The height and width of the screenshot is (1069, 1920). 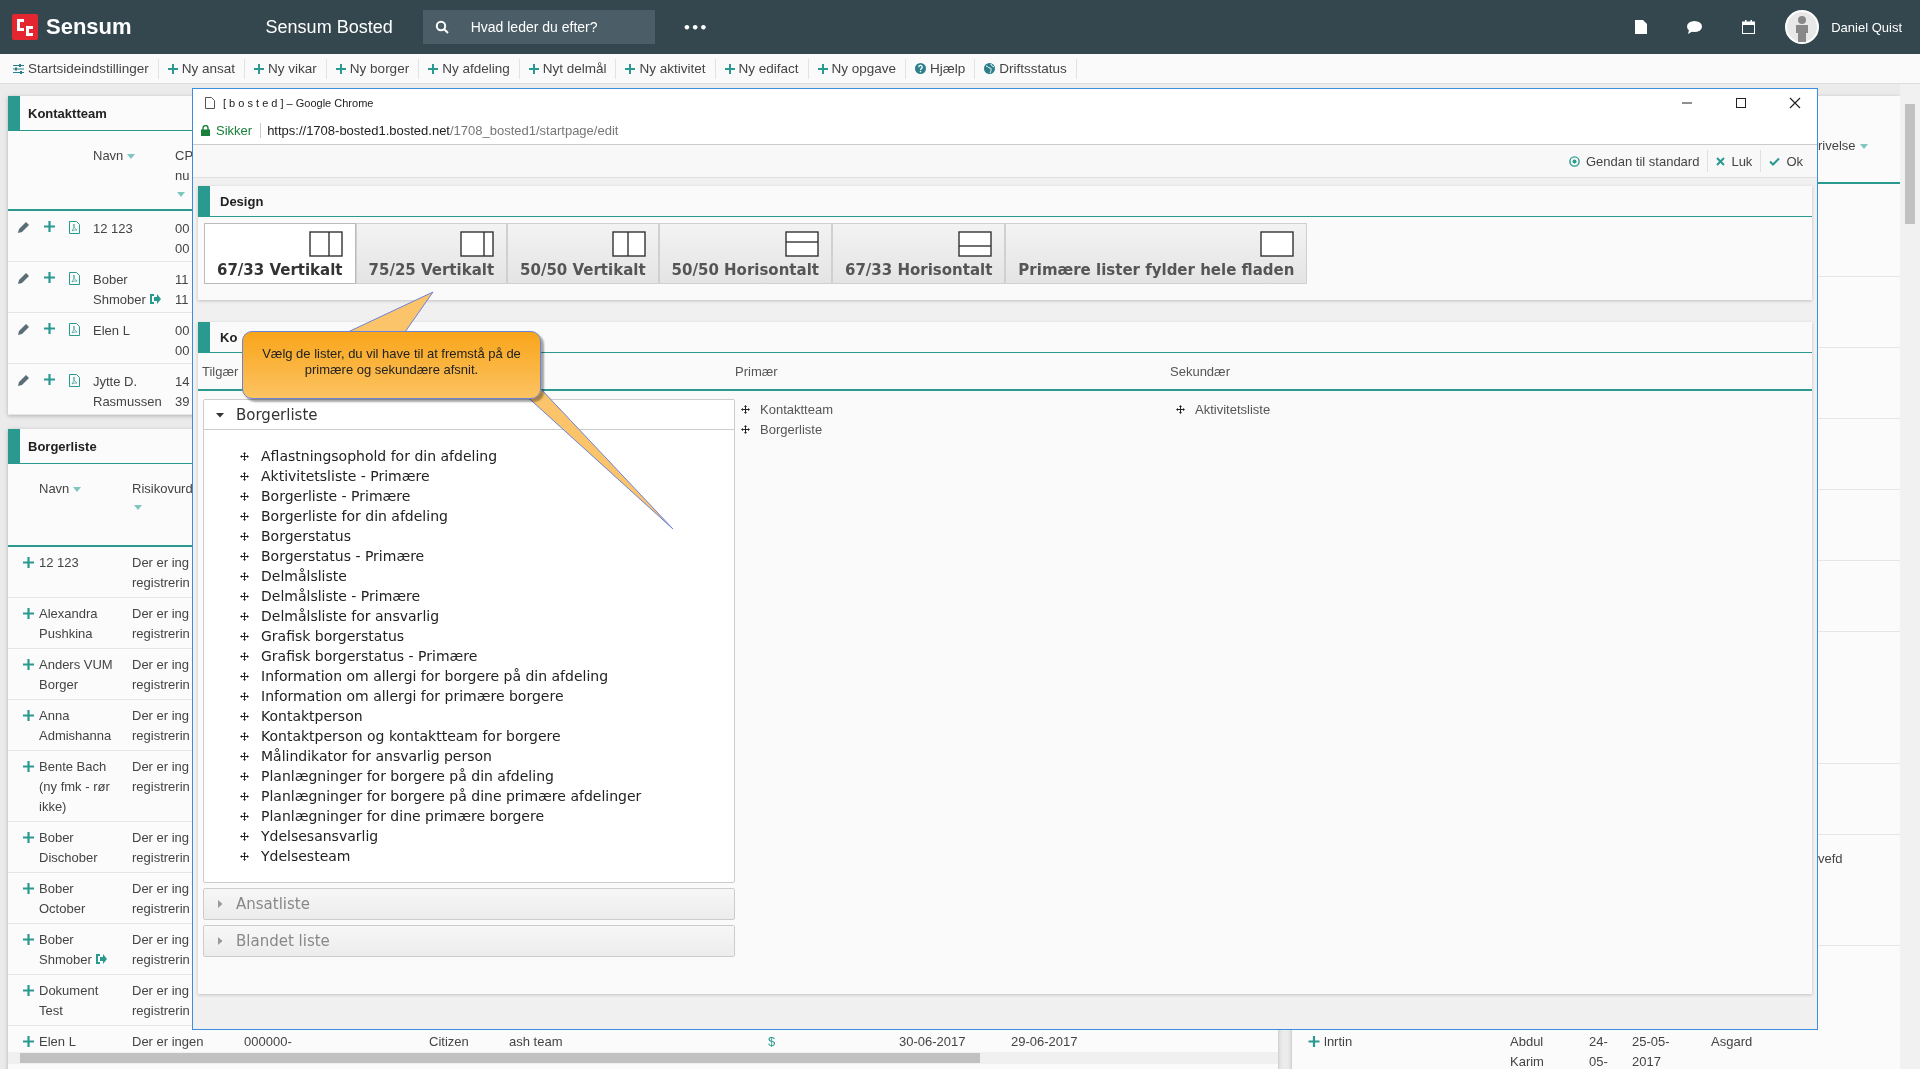 I want to click on chat-icon, so click(x=1695, y=27).